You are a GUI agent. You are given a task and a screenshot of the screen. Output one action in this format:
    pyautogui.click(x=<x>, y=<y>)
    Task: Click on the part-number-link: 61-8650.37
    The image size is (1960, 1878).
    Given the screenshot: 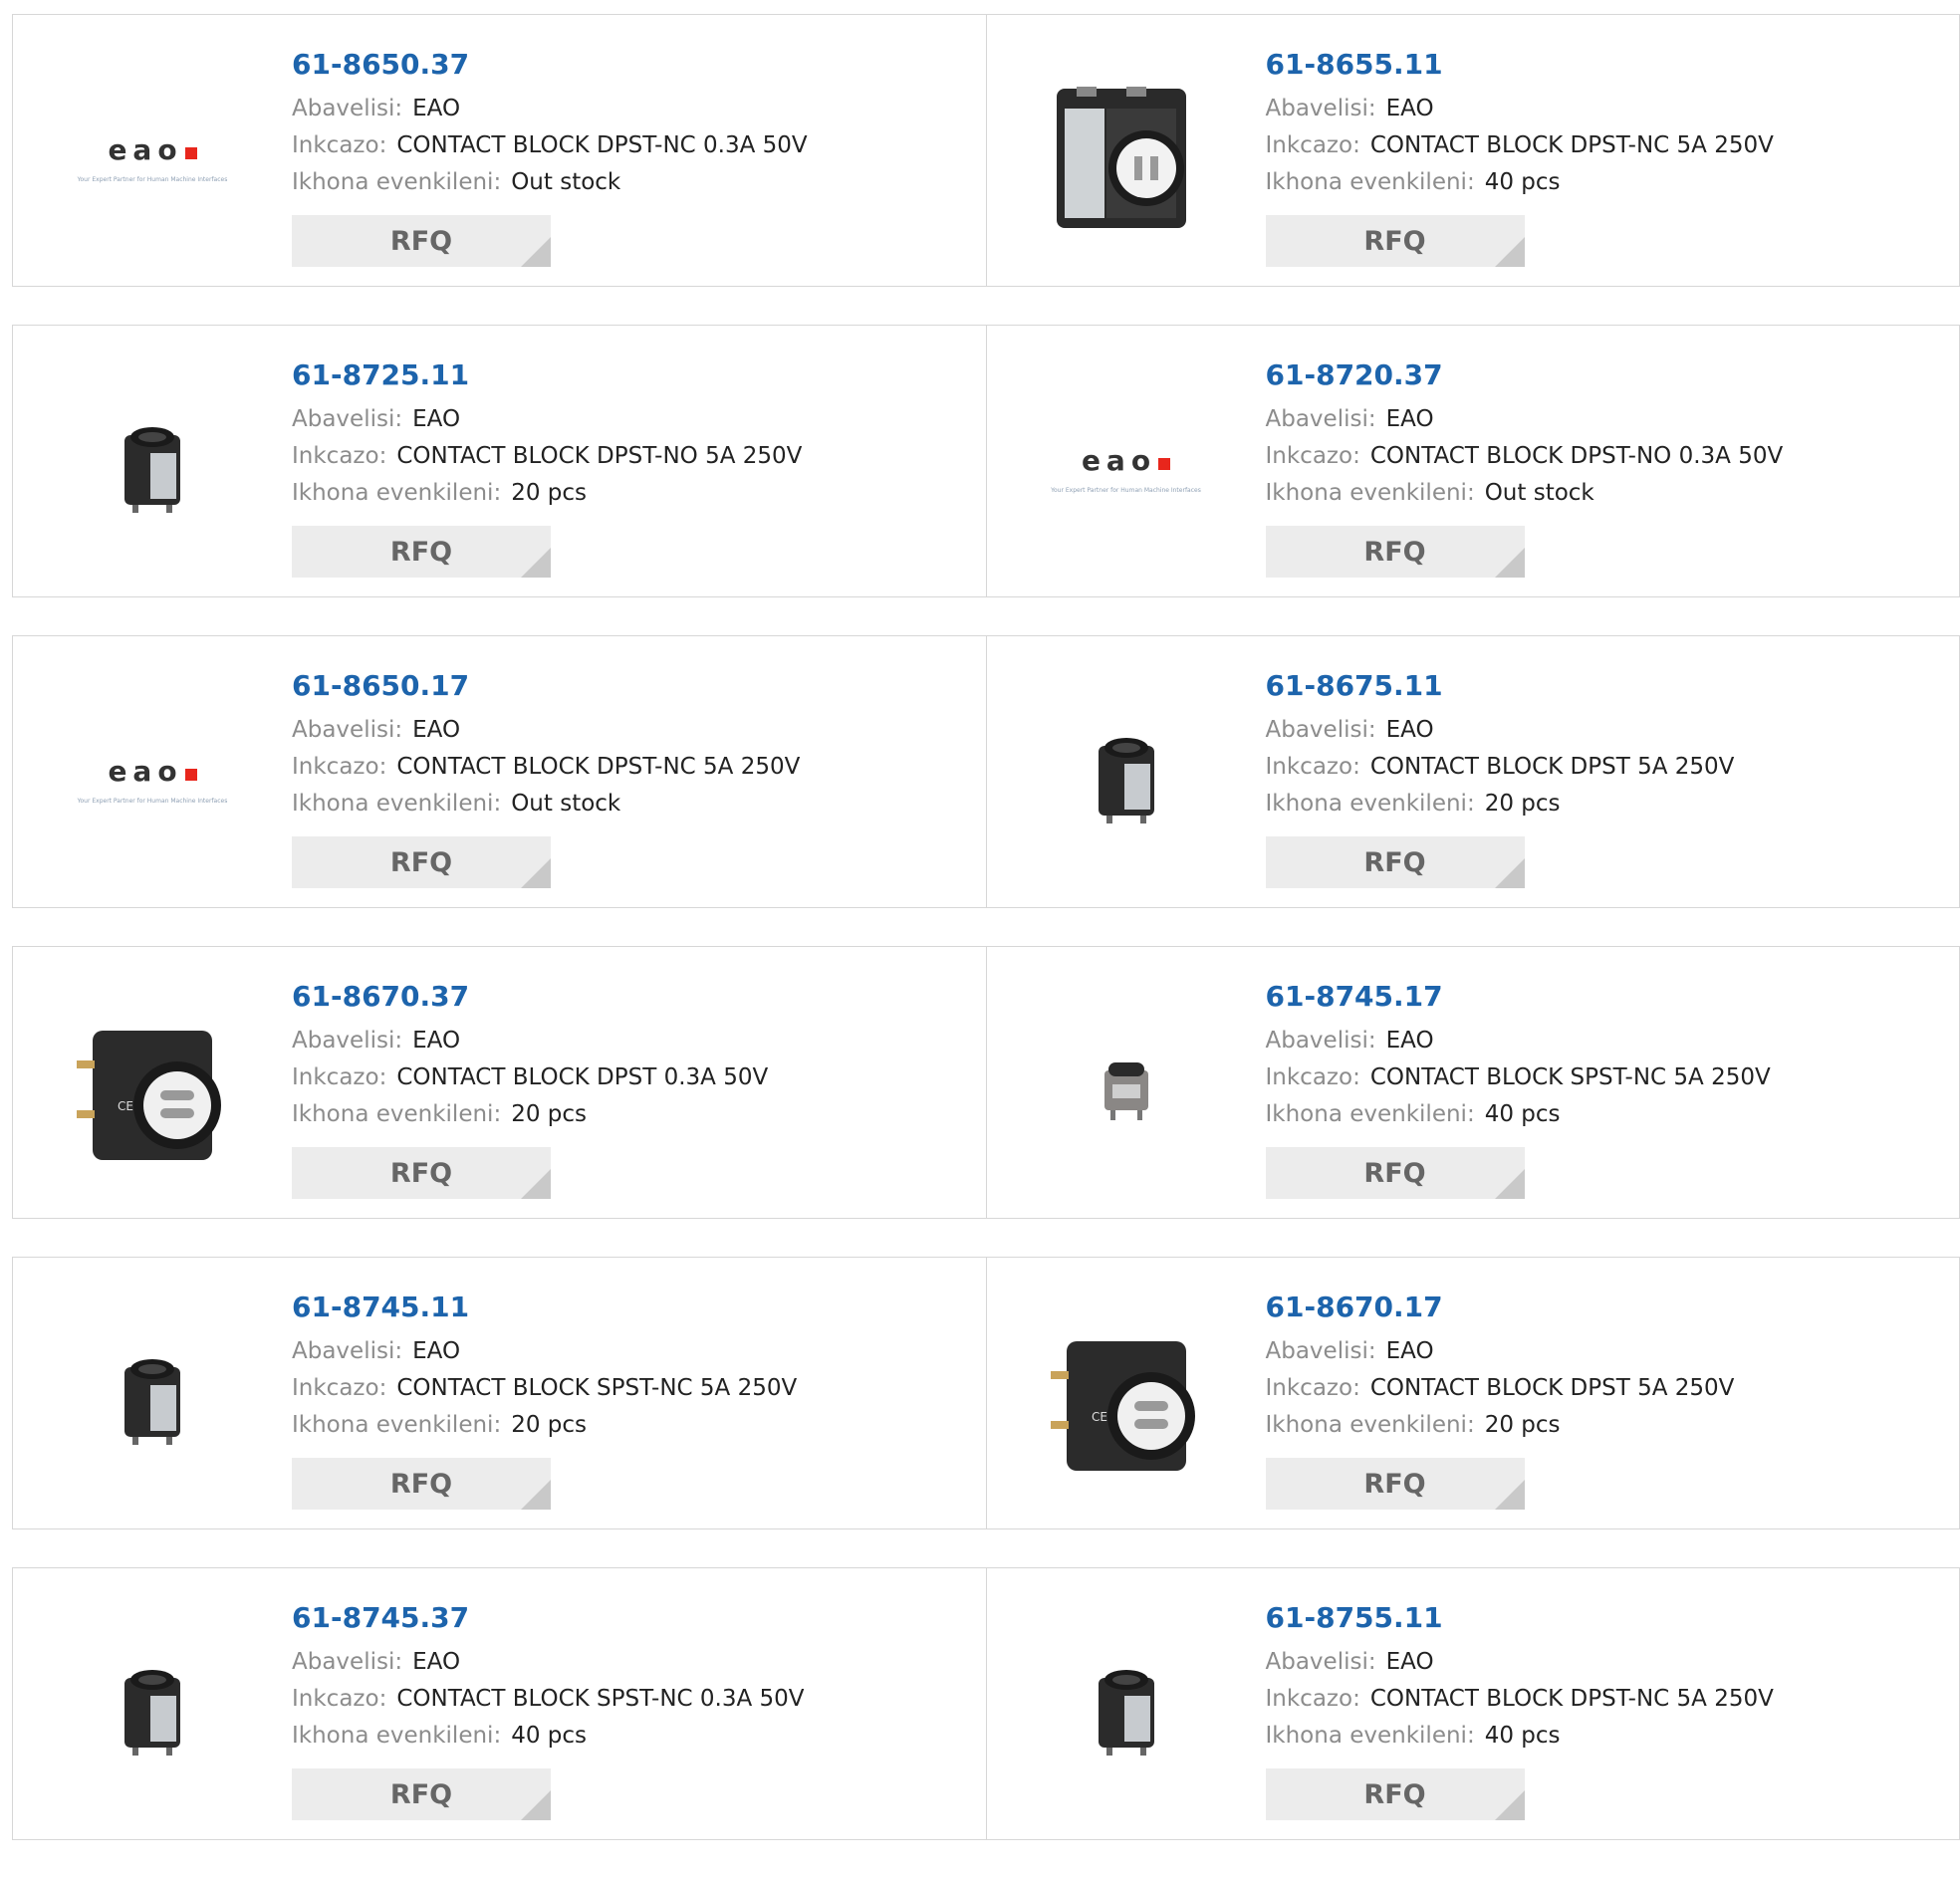 What is the action you would take?
    pyautogui.click(x=550, y=65)
    